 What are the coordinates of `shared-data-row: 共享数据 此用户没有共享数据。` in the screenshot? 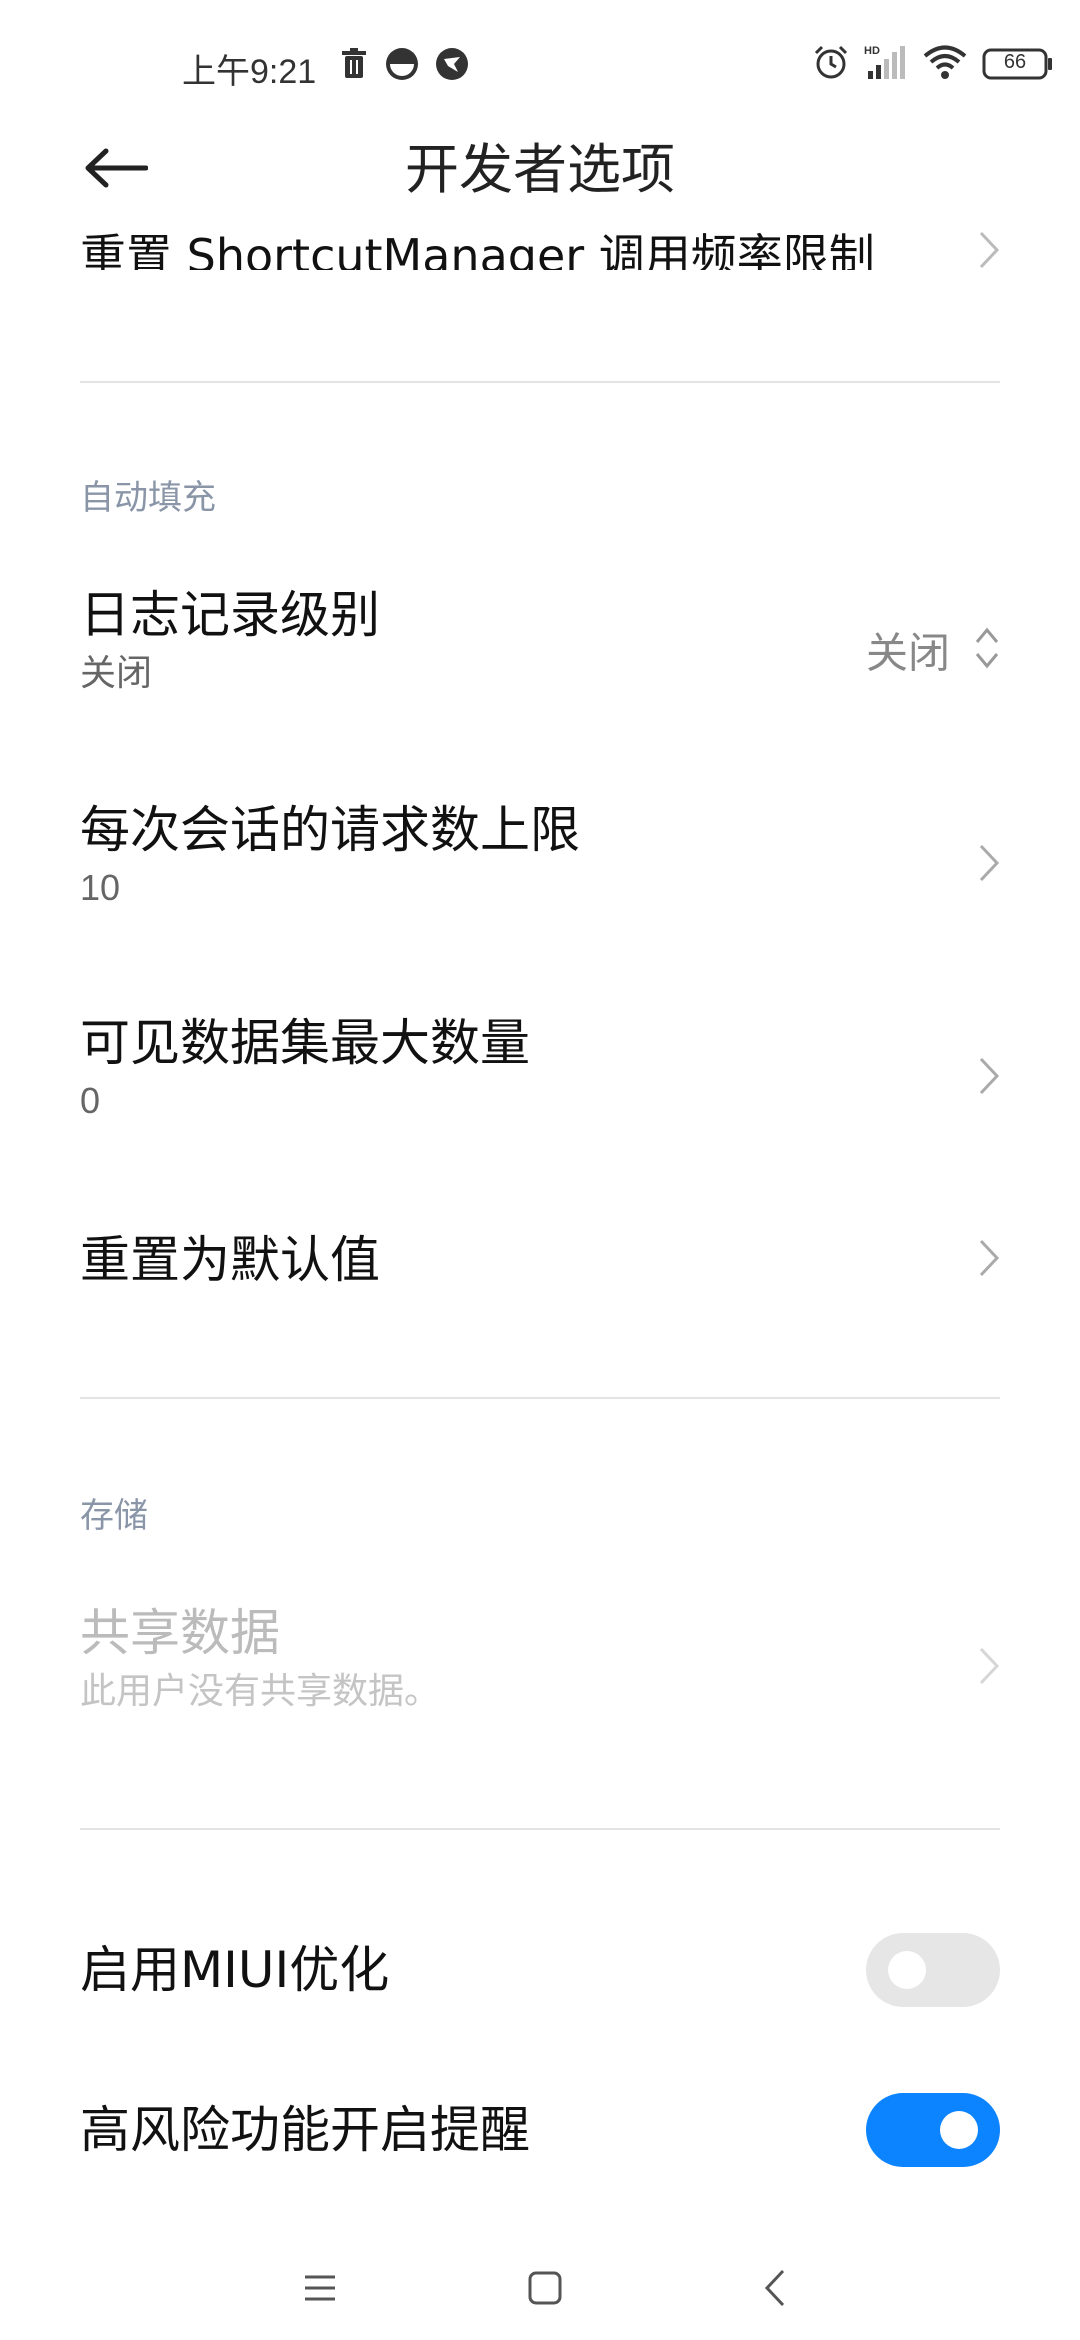 It's located at (540, 1668).